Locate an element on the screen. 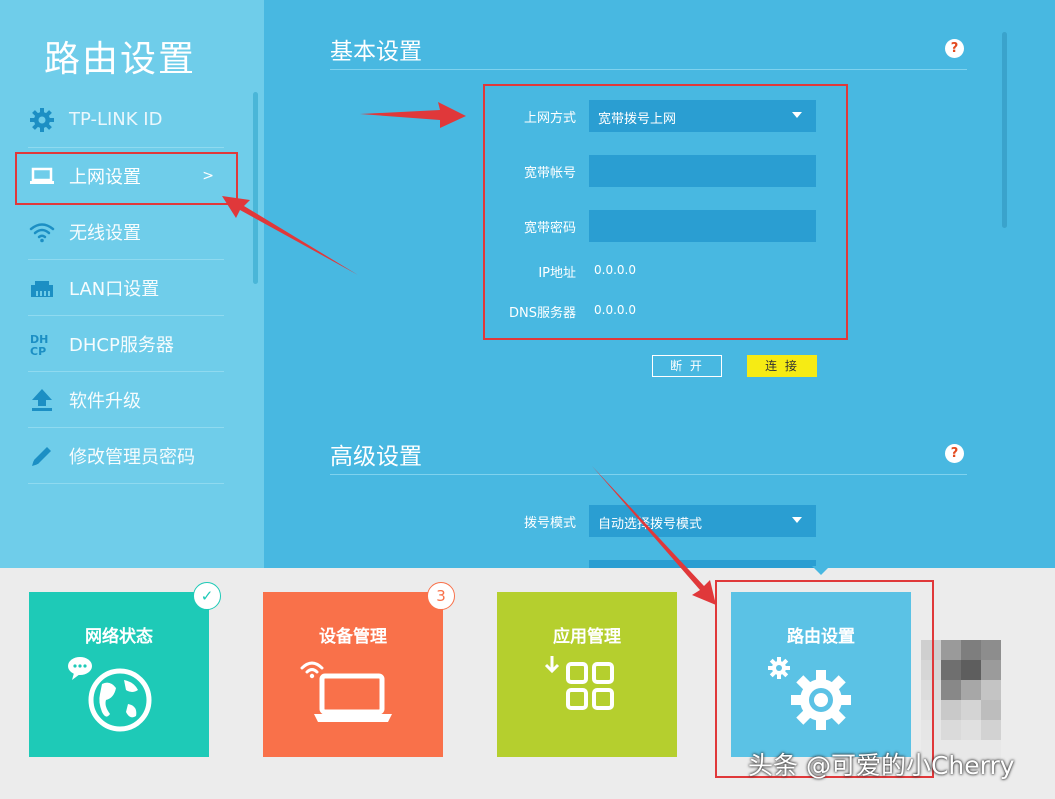 The height and width of the screenshot is (799, 1055). tile-label: 路由设置 is located at coordinates (821, 637).